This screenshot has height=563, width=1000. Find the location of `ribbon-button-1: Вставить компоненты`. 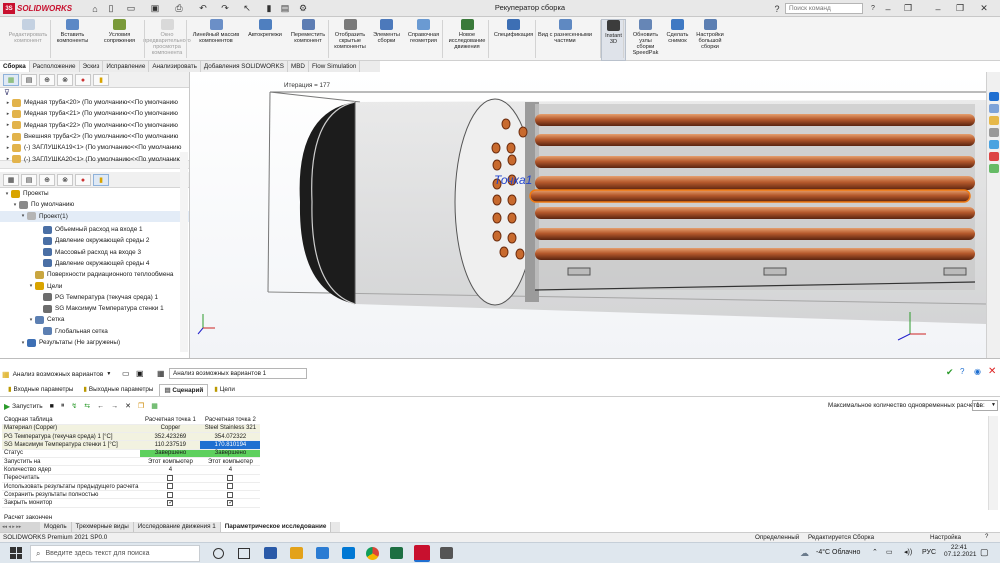

ribbon-button-1: Вставить компоненты is located at coordinates (72, 40).